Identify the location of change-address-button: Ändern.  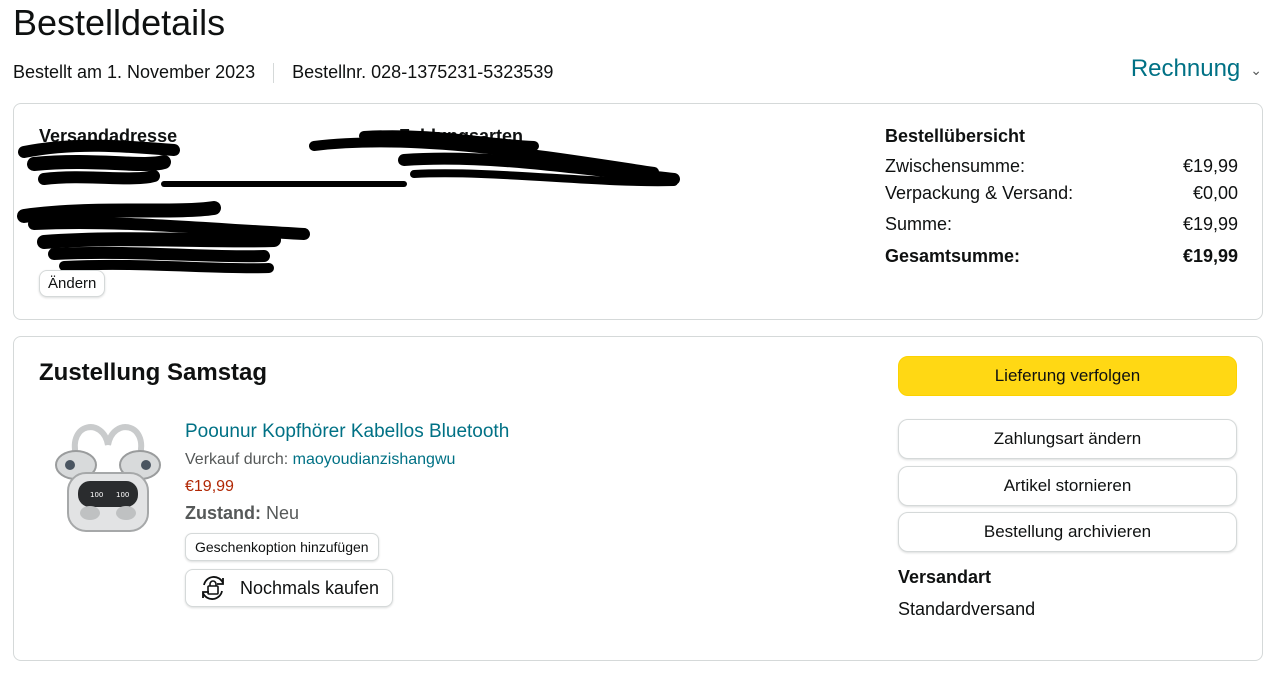
(72, 283).